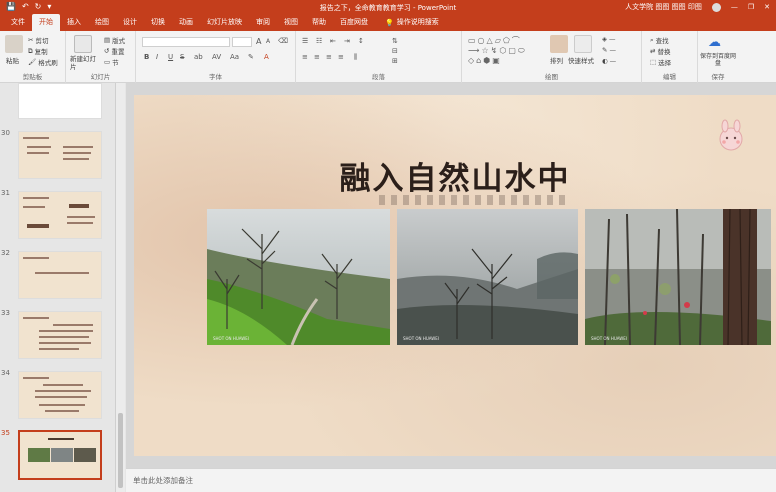 This screenshot has width=776, height=492. What do you see at coordinates (85, 63) in the screenshot?
I see `new-slide-button: 新建幻灯片` at bounding box center [85, 63].